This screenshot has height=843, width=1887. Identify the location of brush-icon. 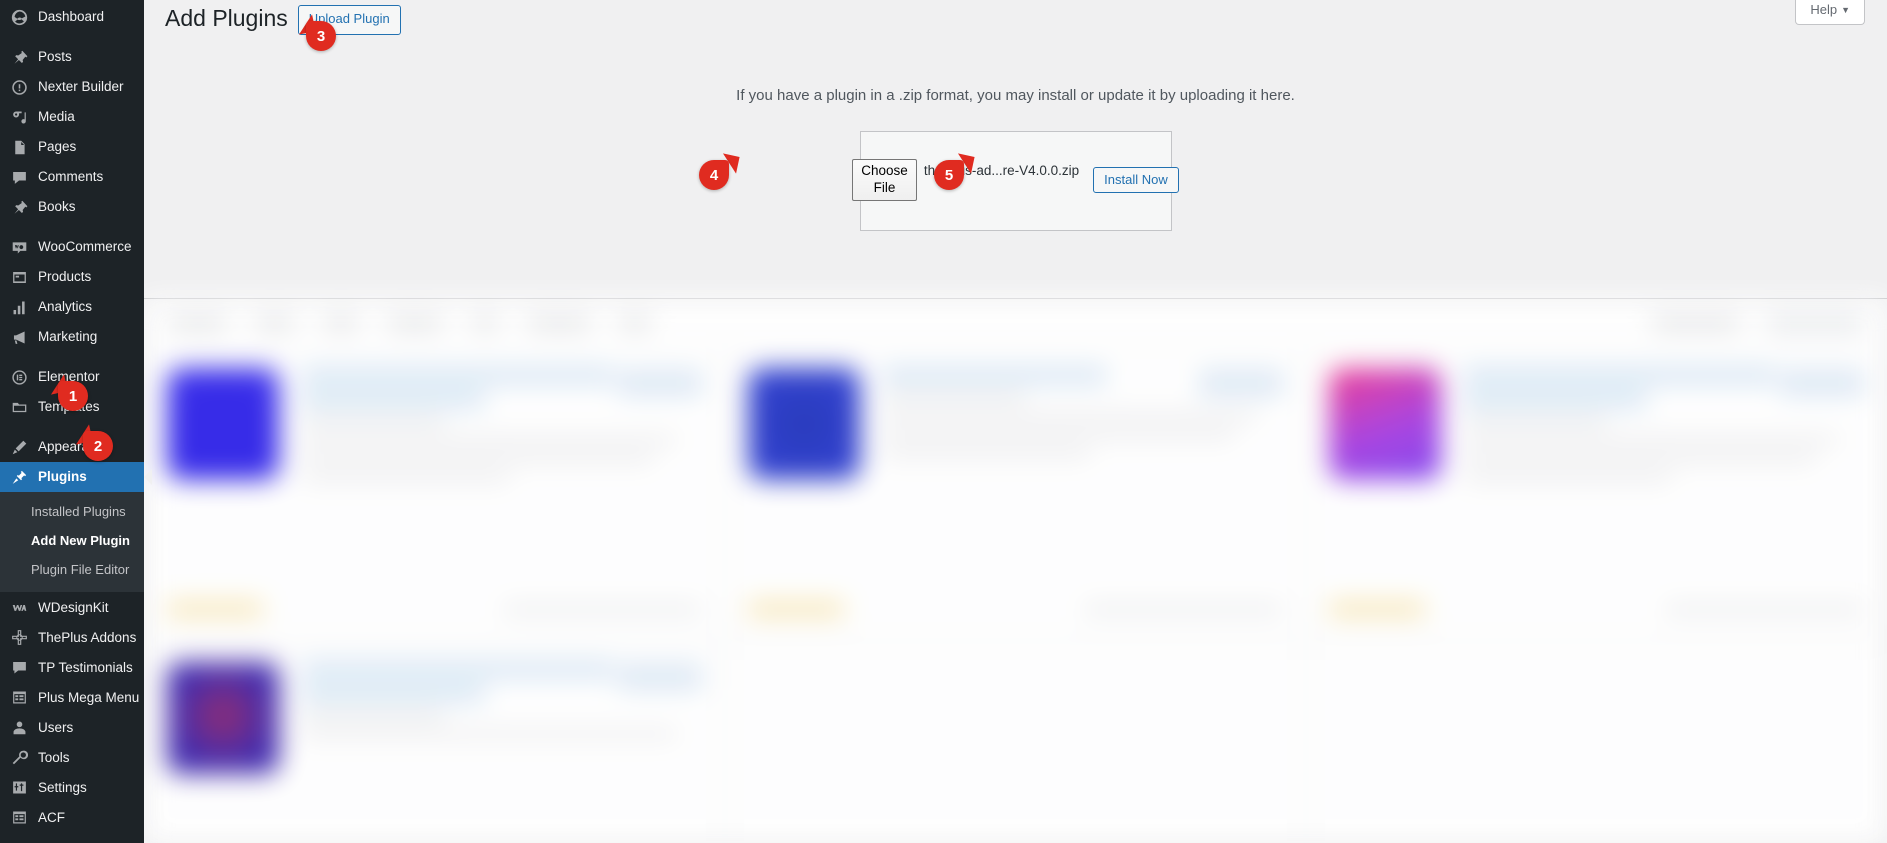
(19, 447).